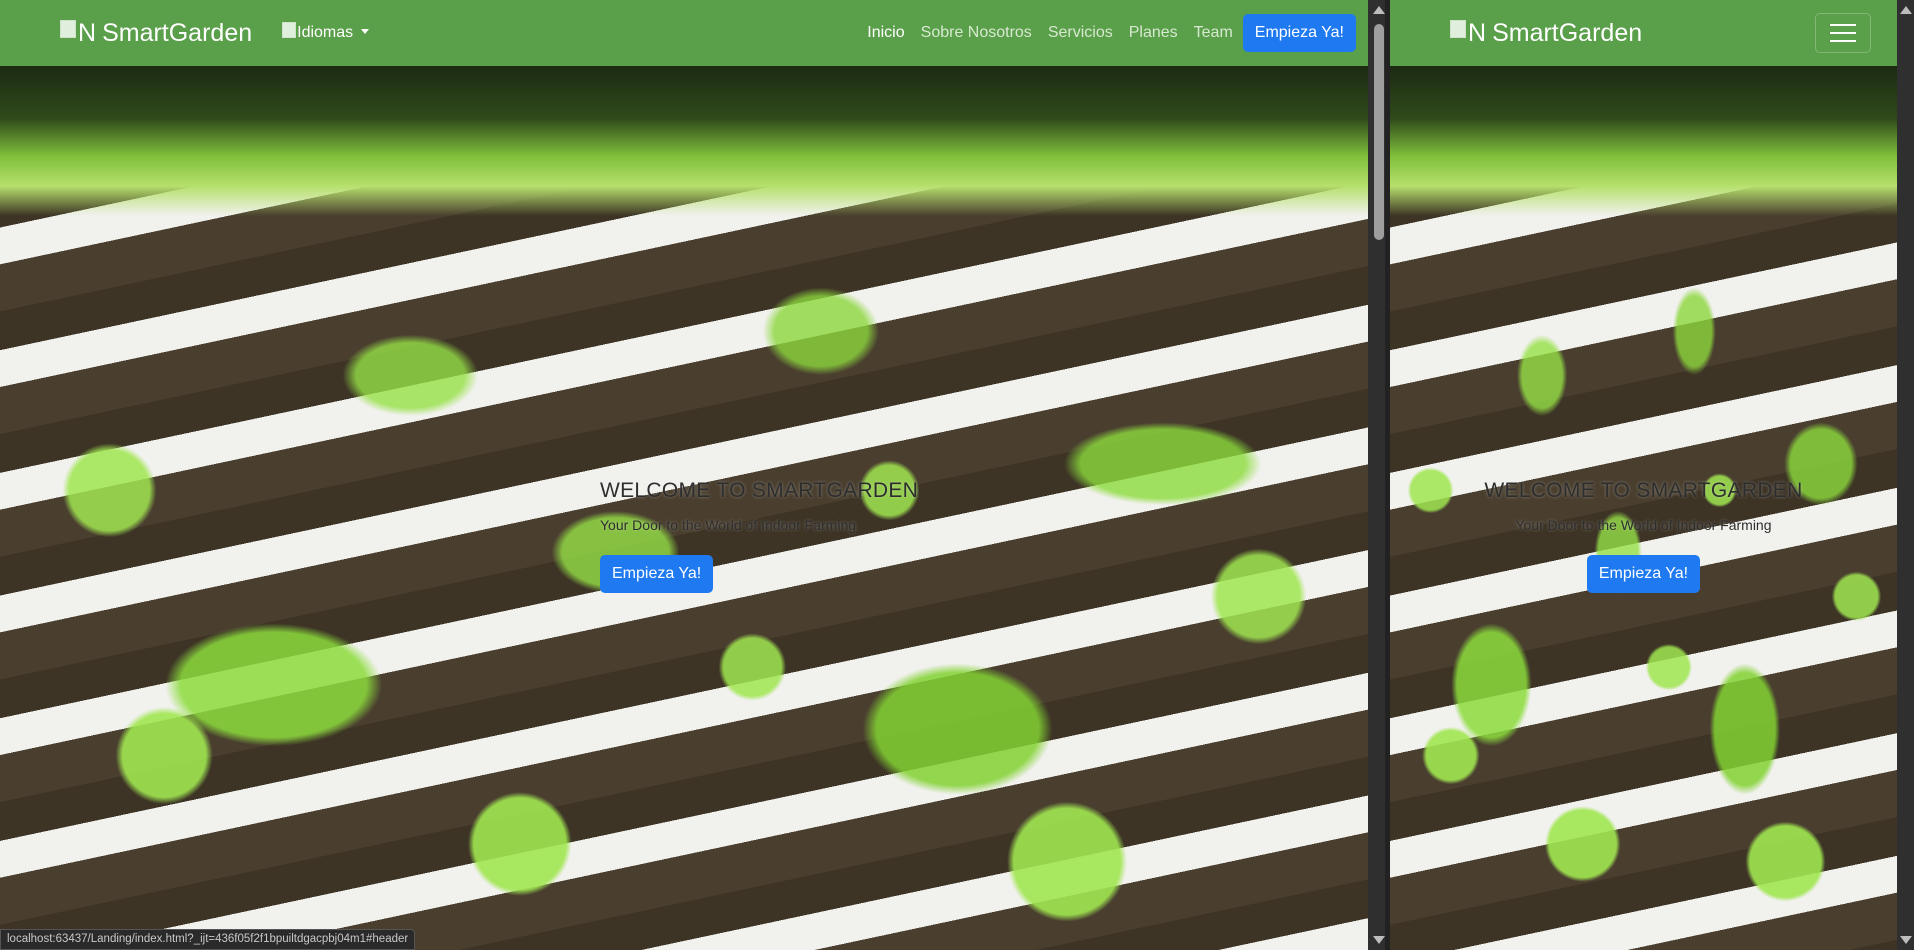  What do you see at coordinates (1843, 33) in the screenshot?
I see `hamburger-menu-icon` at bounding box center [1843, 33].